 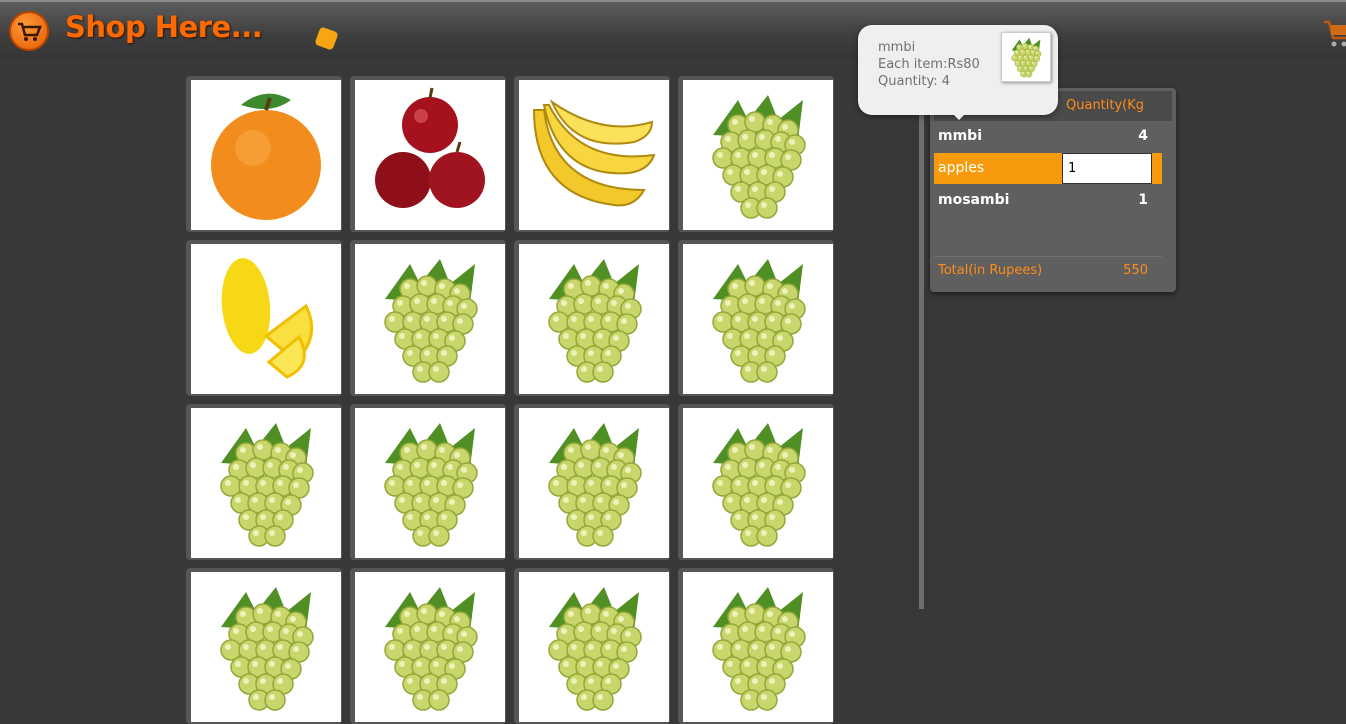 What do you see at coordinates (29, 31) in the screenshot?
I see `shopping-cart-logo-icon` at bounding box center [29, 31].